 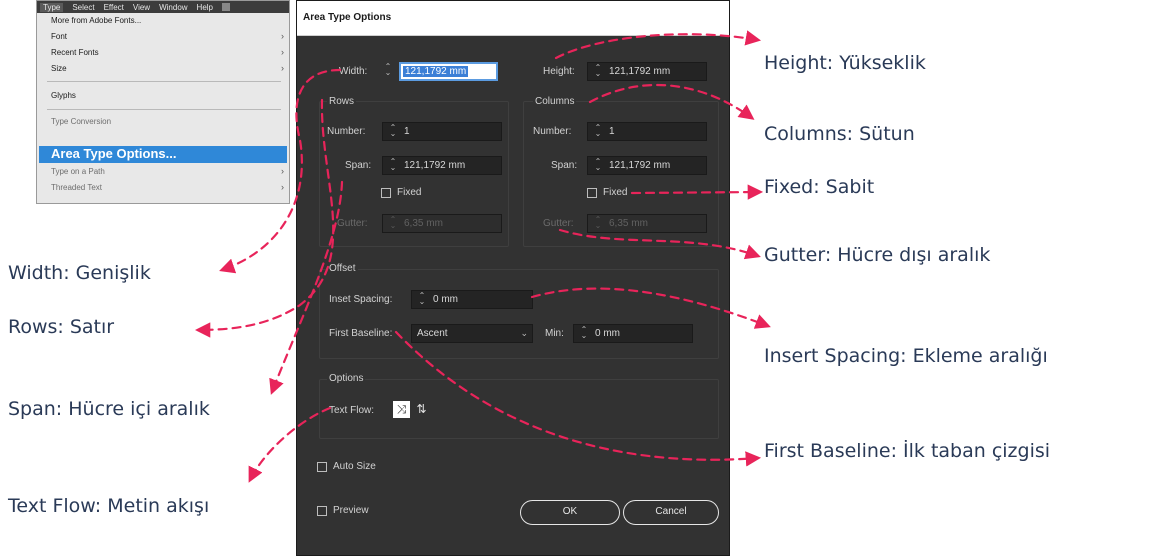 What do you see at coordinates (306, 287) in the screenshot?
I see `span-leader` at bounding box center [306, 287].